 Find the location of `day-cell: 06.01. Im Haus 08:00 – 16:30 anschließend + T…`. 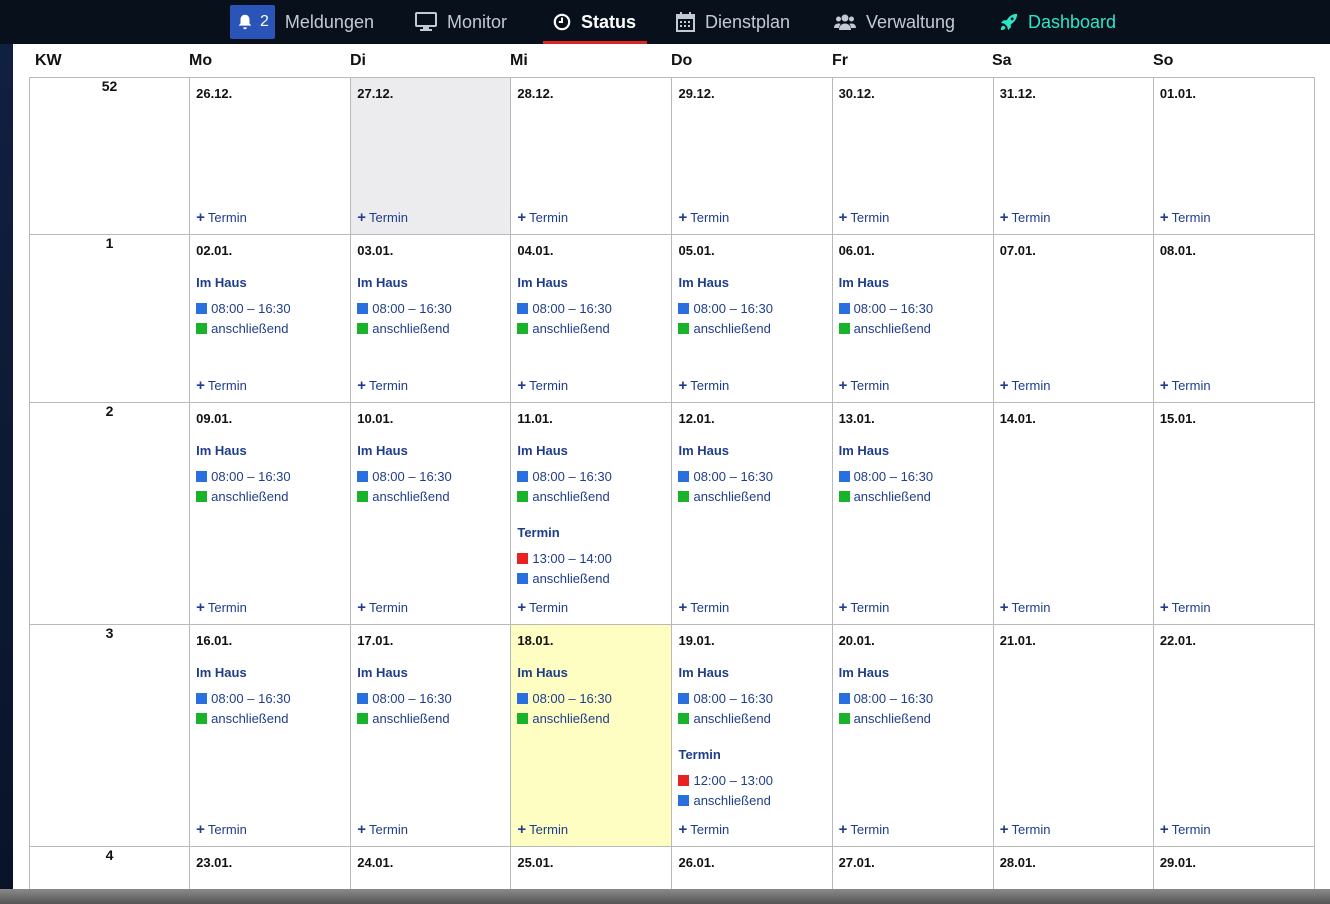

day-cell: 06.01. Im Haus 08:00 – 16:30 anschließend + T… is located at coordinates (912, 318).